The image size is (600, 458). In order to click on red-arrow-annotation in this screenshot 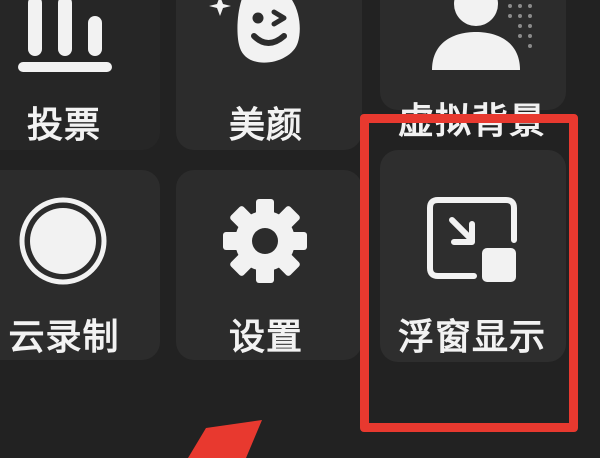, I will do `click(225, 439)`.